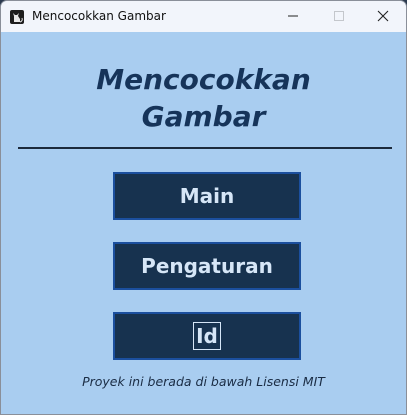  I want to click on page-title-line1: Mencocokkan, so click(203, 79).